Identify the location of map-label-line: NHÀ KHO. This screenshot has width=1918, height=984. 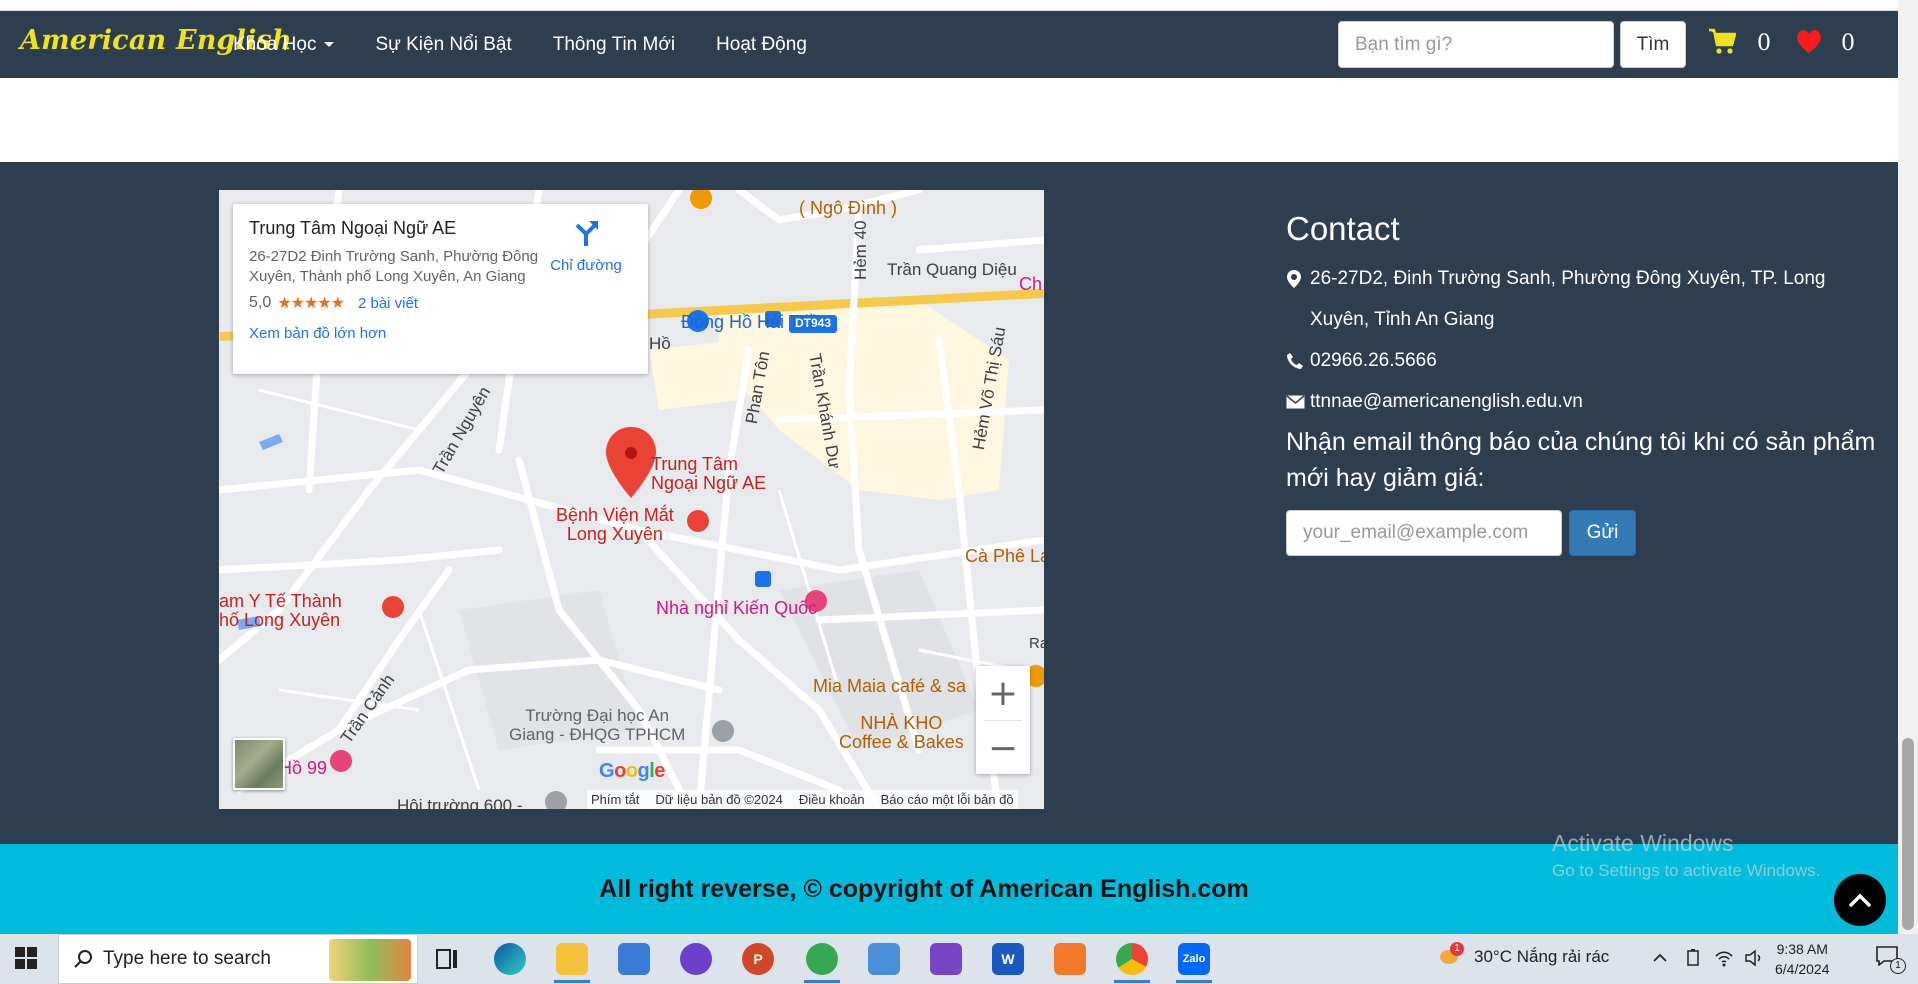
(901, 723).